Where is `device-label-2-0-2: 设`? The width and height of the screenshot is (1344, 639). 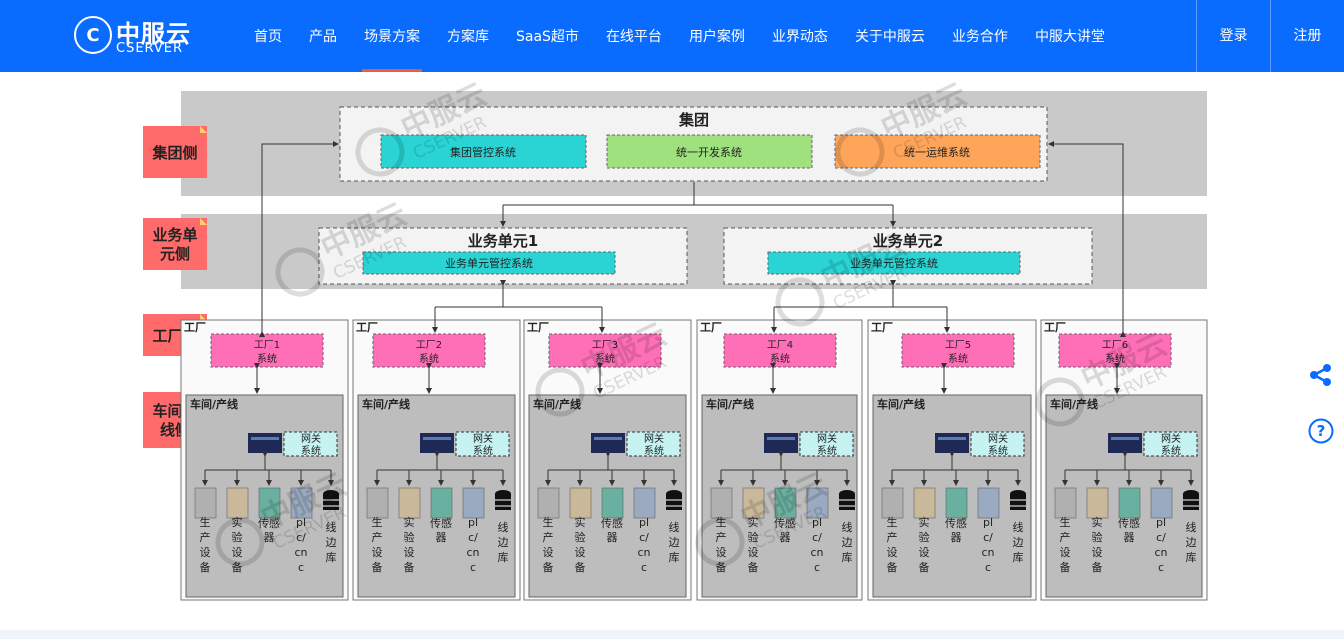 device-label-2-0-2: 设 is located at coordinates (548, 552).